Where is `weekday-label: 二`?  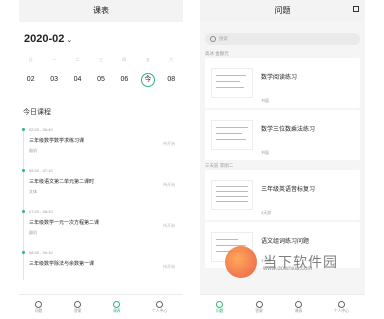 weekday-label: 二 is located at coordinates (77, 59).